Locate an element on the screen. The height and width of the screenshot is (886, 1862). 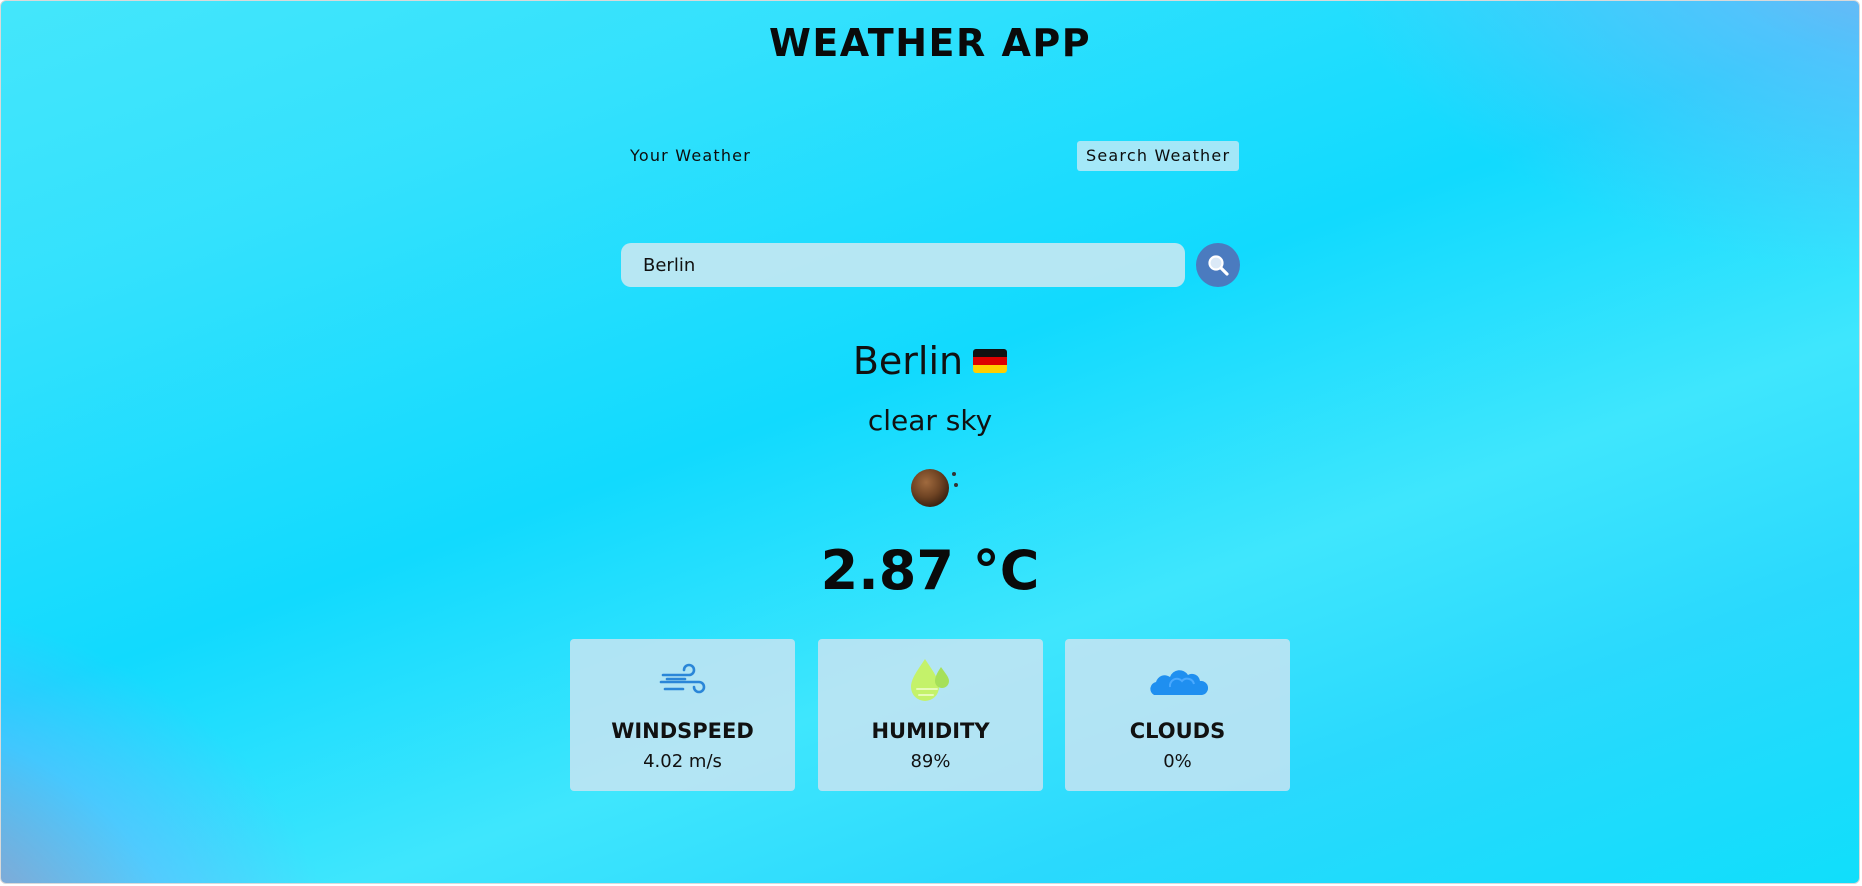
tab-your-weather: Your Weather is located at coordinates (690, 156).